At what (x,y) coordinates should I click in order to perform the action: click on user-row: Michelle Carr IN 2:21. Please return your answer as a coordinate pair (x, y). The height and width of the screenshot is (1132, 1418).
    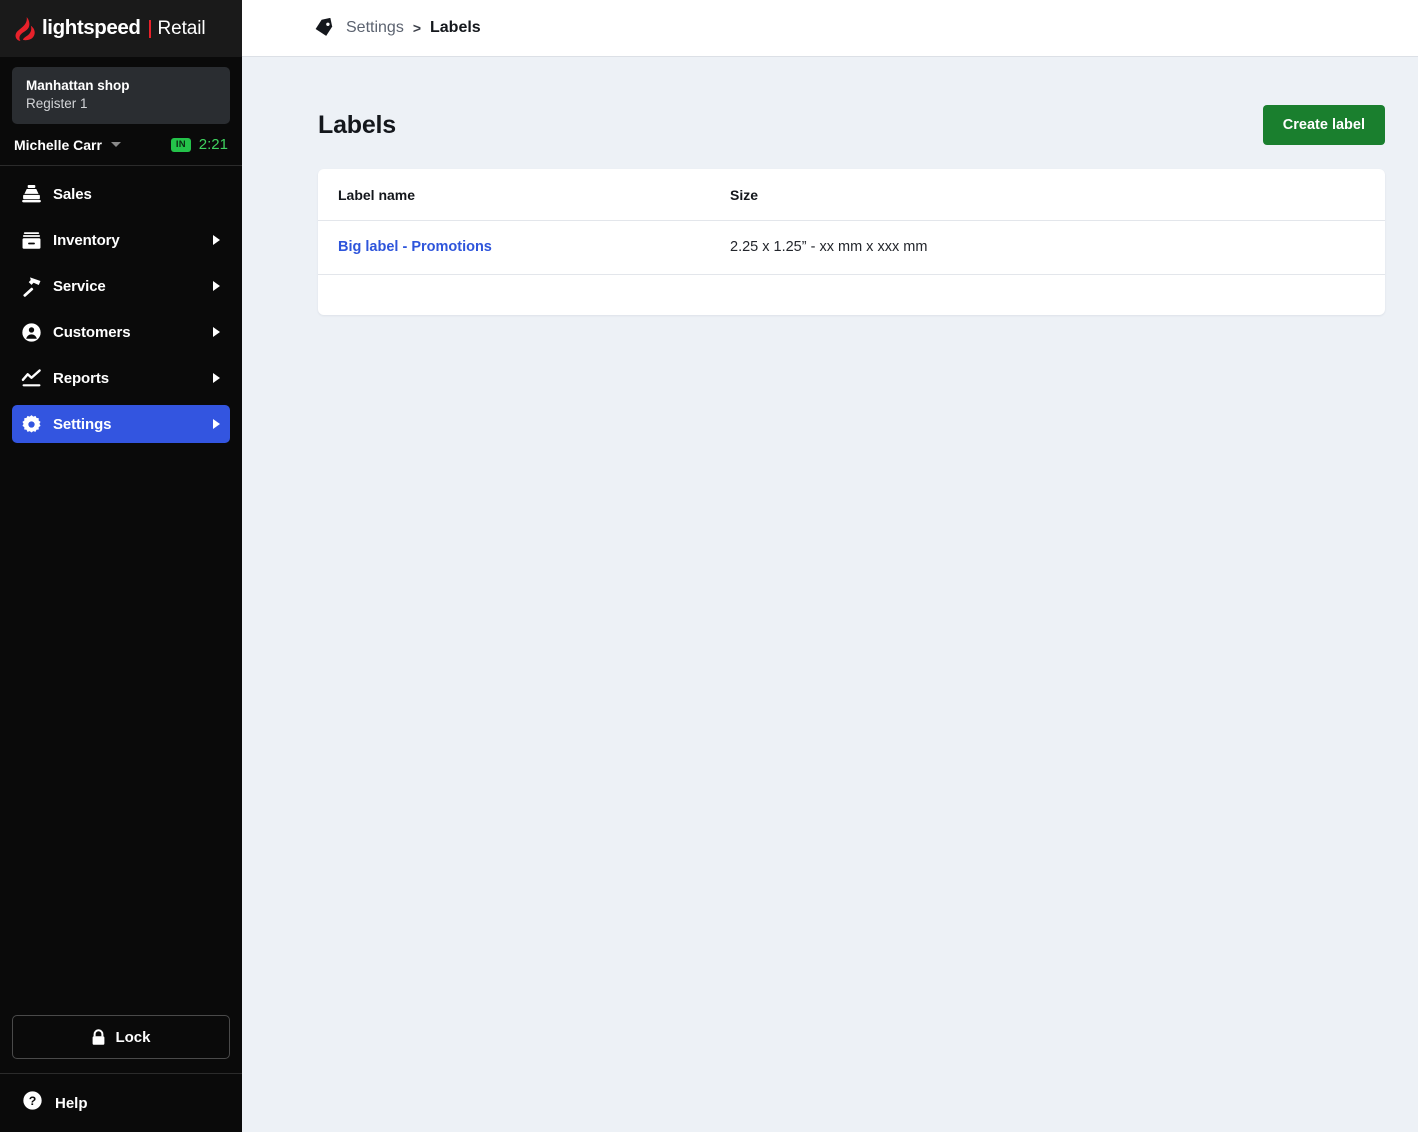
    Looking at the image, I should click on (121, 145).